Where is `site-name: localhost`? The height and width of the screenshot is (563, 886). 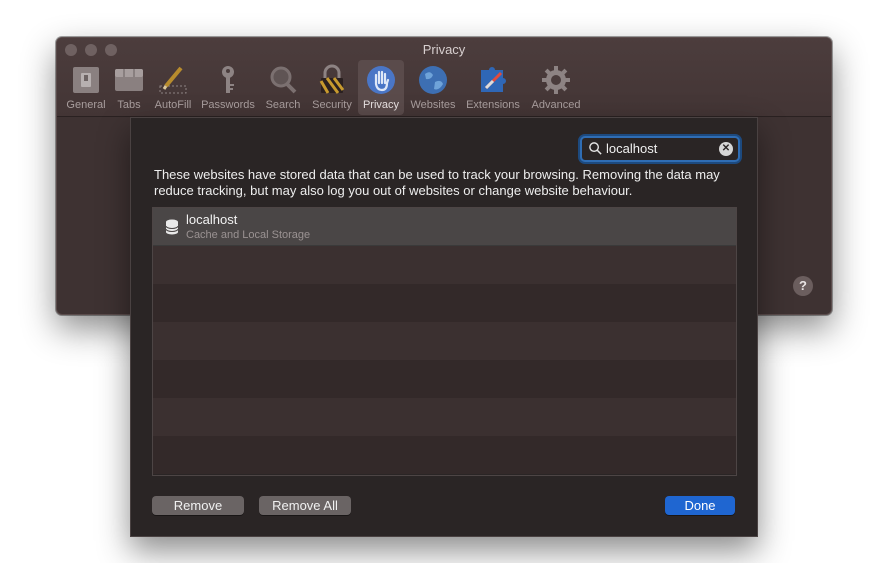 site-name: localhost is located at coordinates (212, 219).